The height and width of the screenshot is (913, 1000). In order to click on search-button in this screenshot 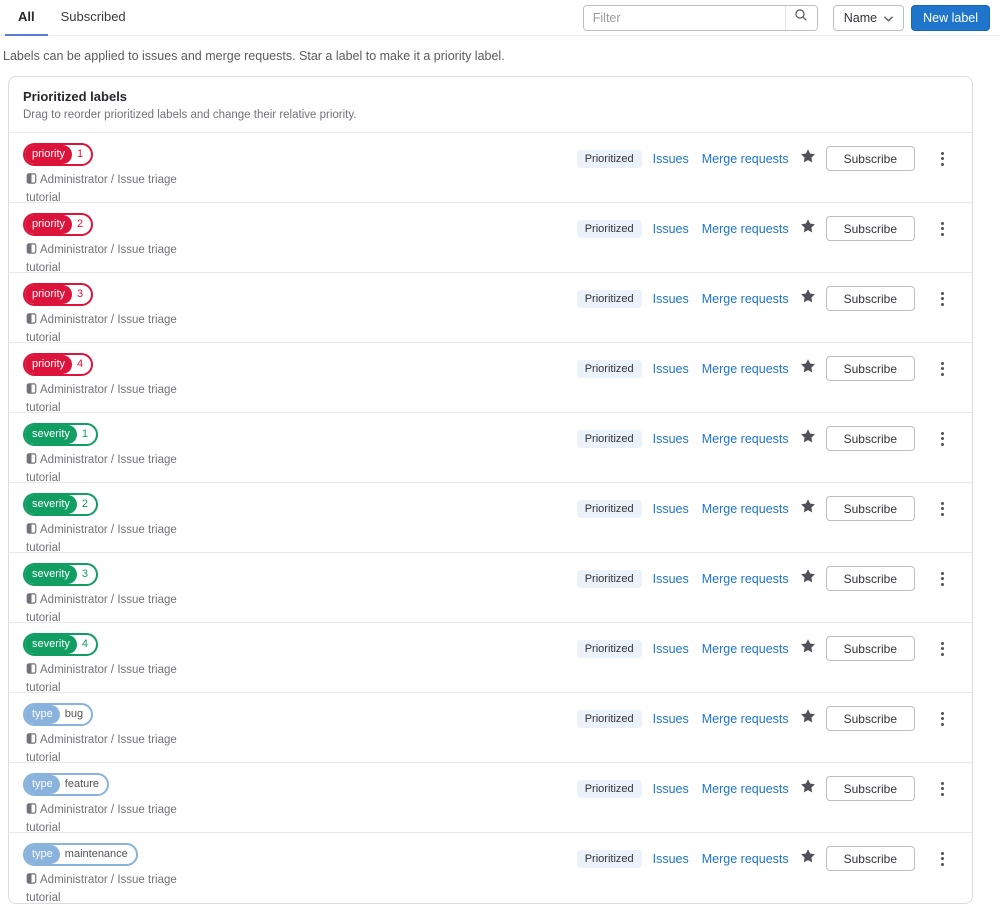, I will do `click(800, 17)`.